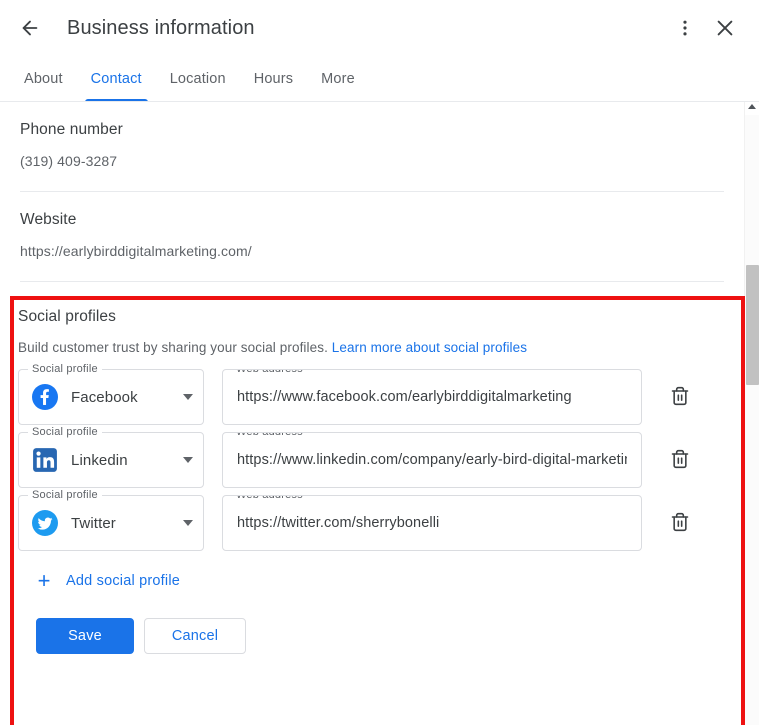  I want to click on add-social-profile-button: + Add social profile, so click(107, 581).